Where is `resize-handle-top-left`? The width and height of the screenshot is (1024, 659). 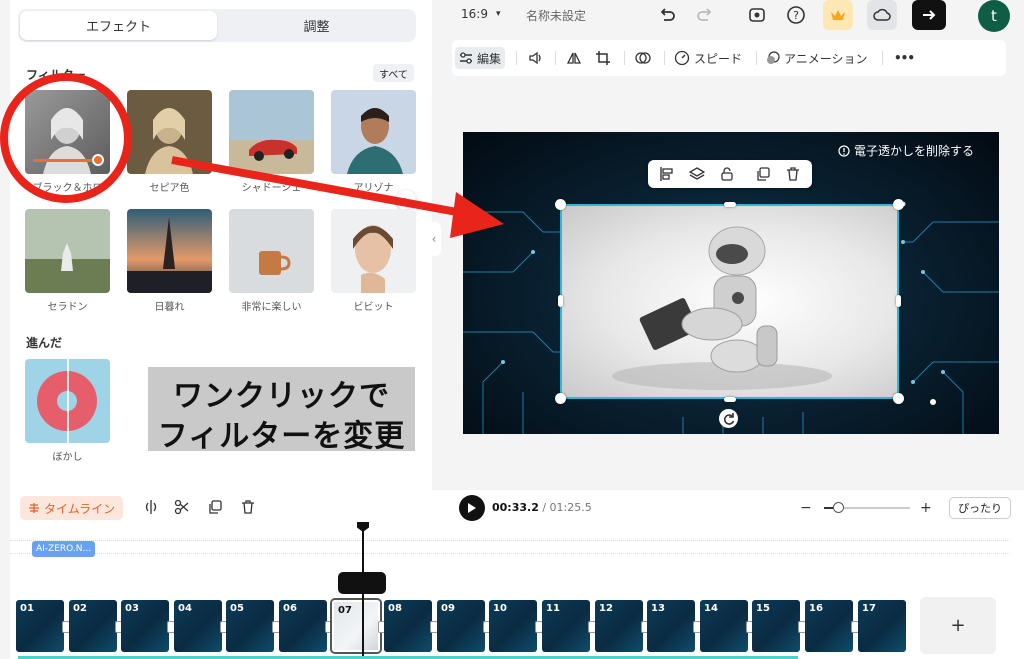
resize-handle-top-left is located at coordinates (560, 204).